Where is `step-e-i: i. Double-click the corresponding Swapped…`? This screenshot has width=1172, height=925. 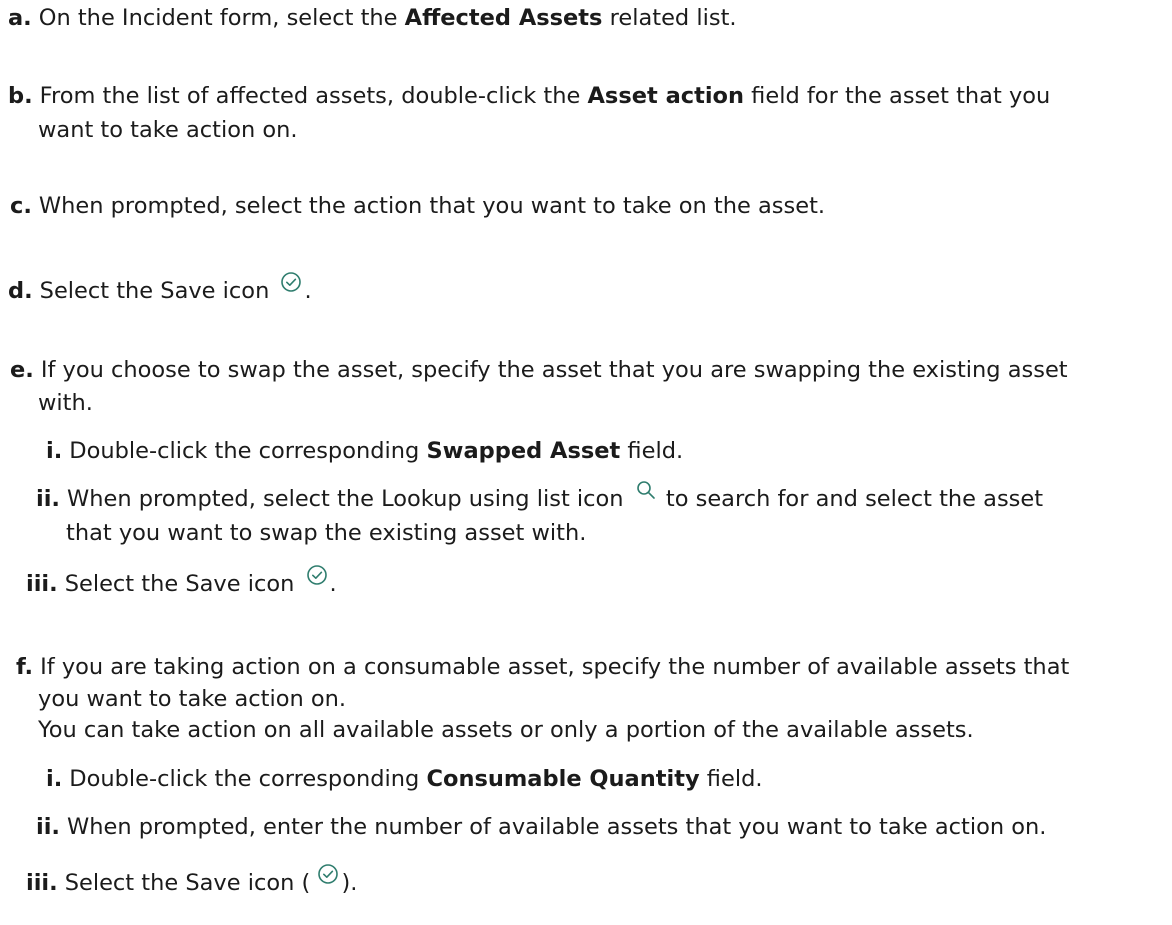
step-e-i: i. Double-click the corresponding Swapped… is located at coordinates (609, 451).